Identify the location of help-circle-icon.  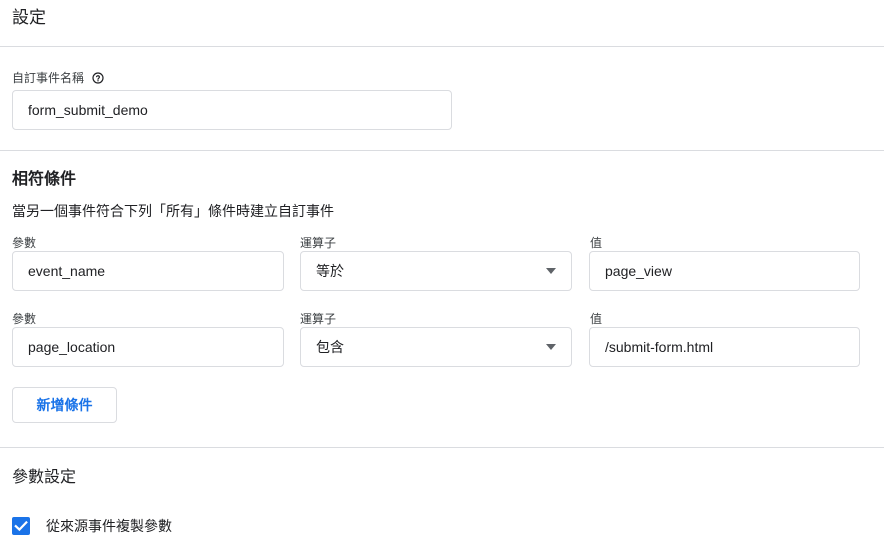
(98, 80).